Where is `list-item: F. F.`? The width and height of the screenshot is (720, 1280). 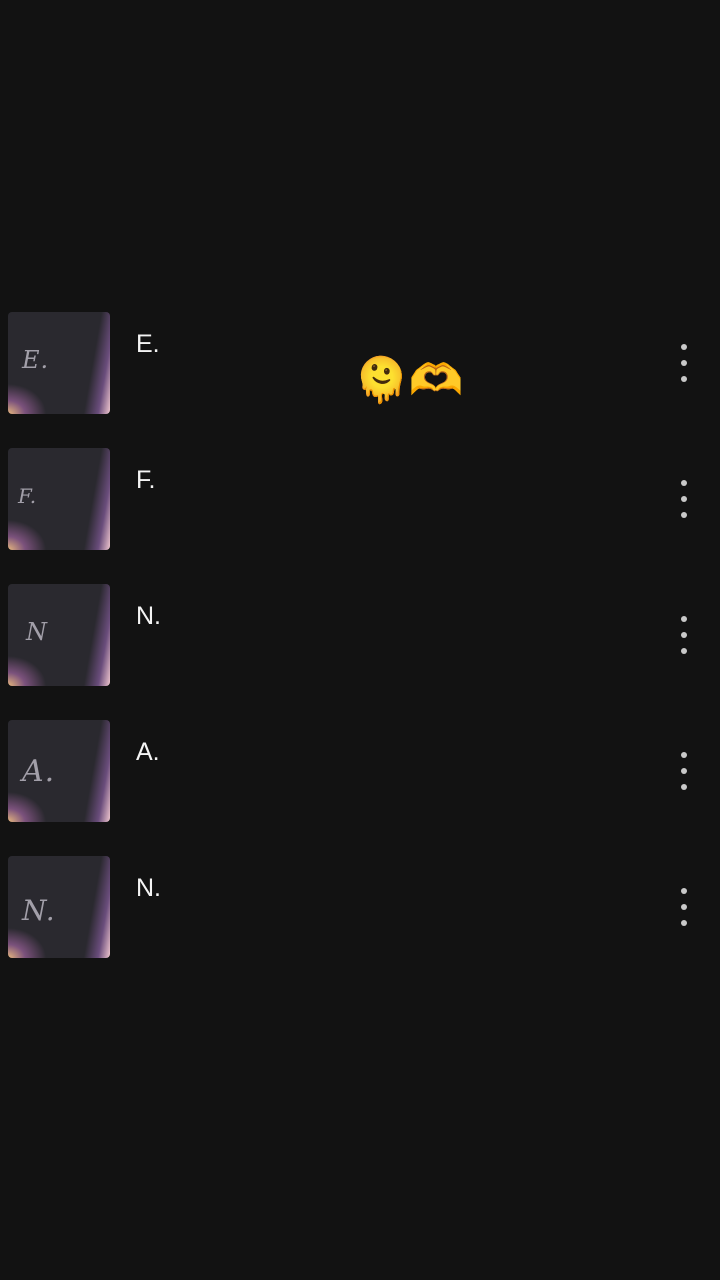
list-item: F. F. is located at coordinates (360, 516).